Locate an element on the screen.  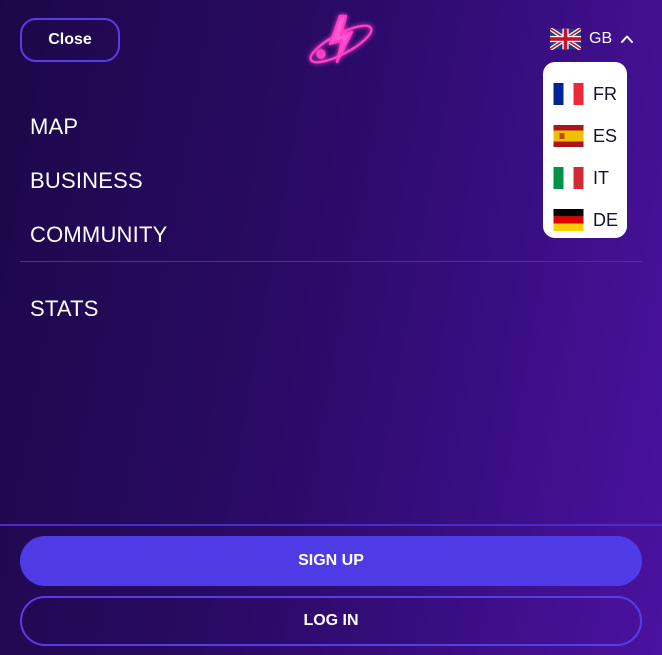
footer-divider is located at coordinates (331, 525).